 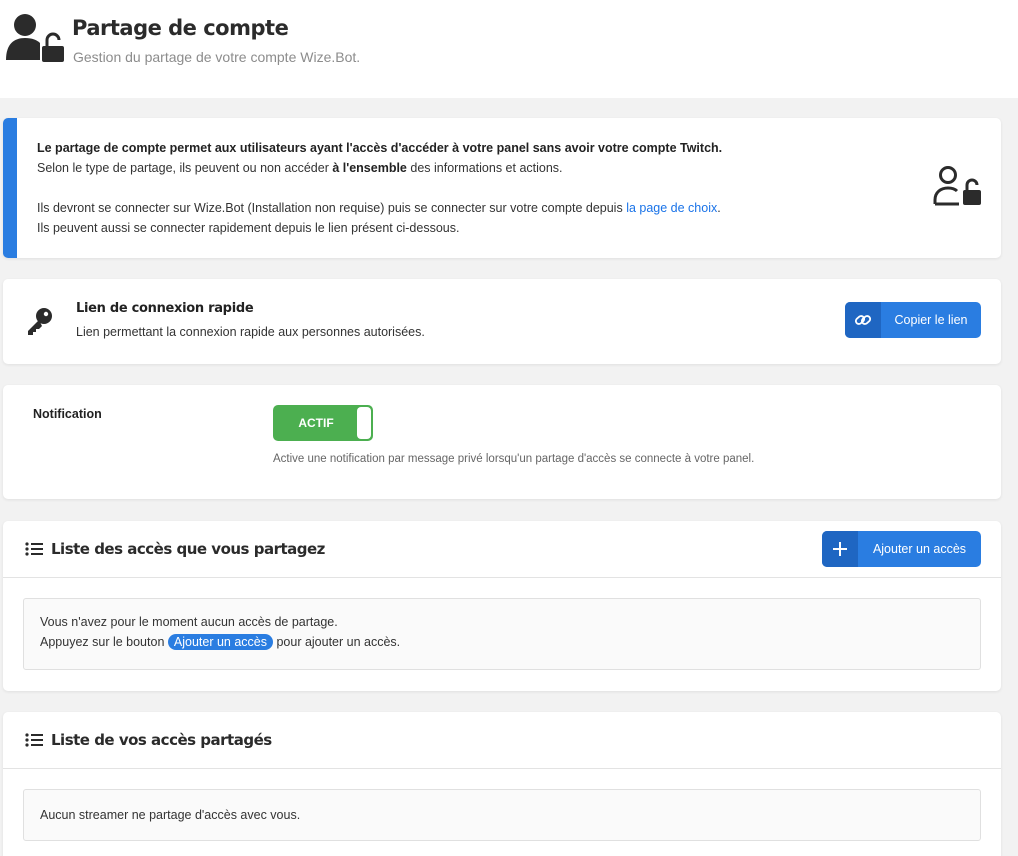 What do you see at coordinates (840, 549) in the screenshot?
I see `plus-icon` at bounding box center [840, 549].